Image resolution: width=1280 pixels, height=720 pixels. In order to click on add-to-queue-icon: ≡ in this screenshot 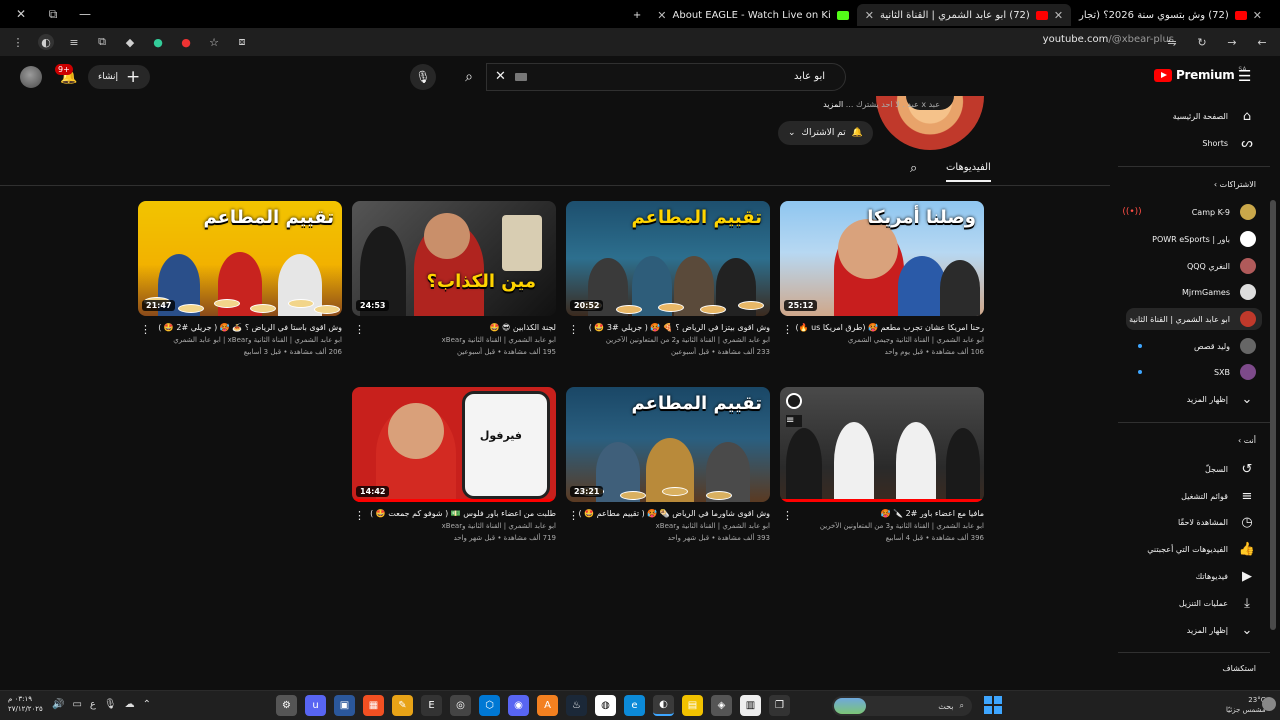, I will do `click(794, 421)`.